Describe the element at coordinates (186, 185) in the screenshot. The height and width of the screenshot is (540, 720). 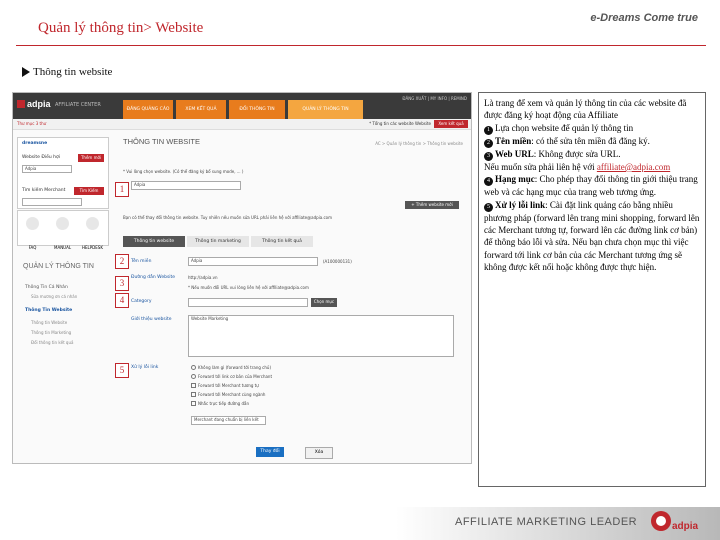
I see `website-select: Adpia` at that location.